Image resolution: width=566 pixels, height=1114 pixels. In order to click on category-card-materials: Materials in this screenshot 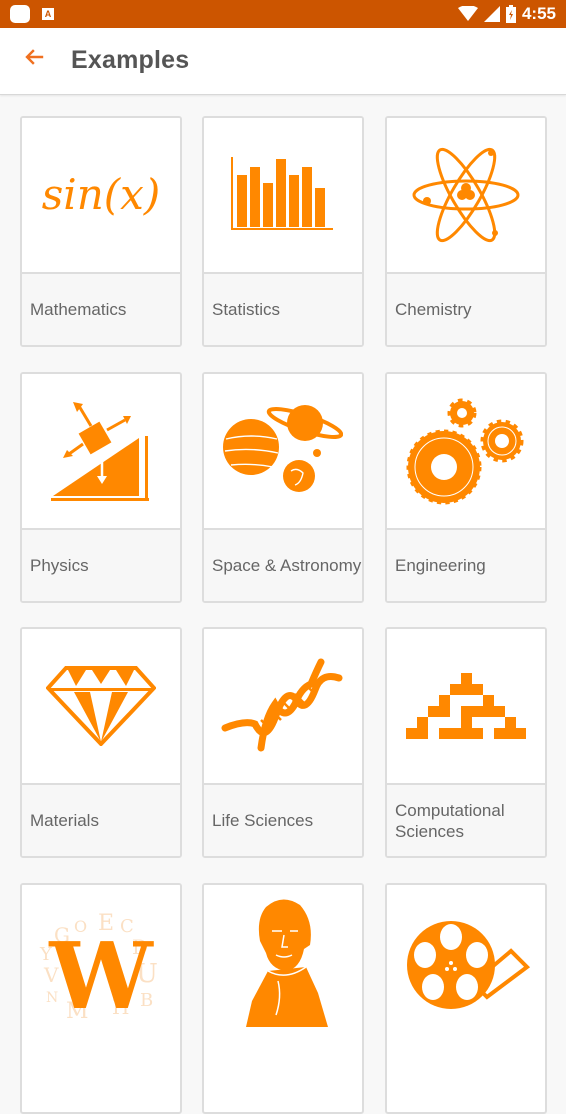, I will do `click(101, 742)`.